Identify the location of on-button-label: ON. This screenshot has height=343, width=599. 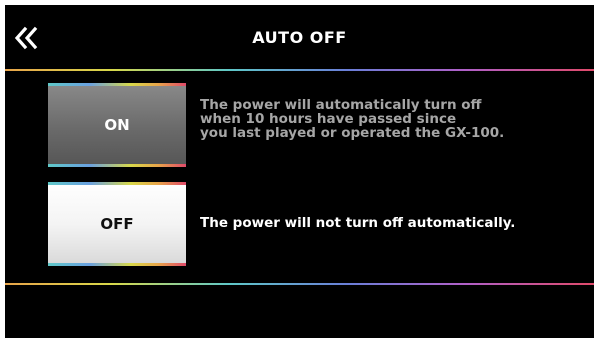
(117, 125).